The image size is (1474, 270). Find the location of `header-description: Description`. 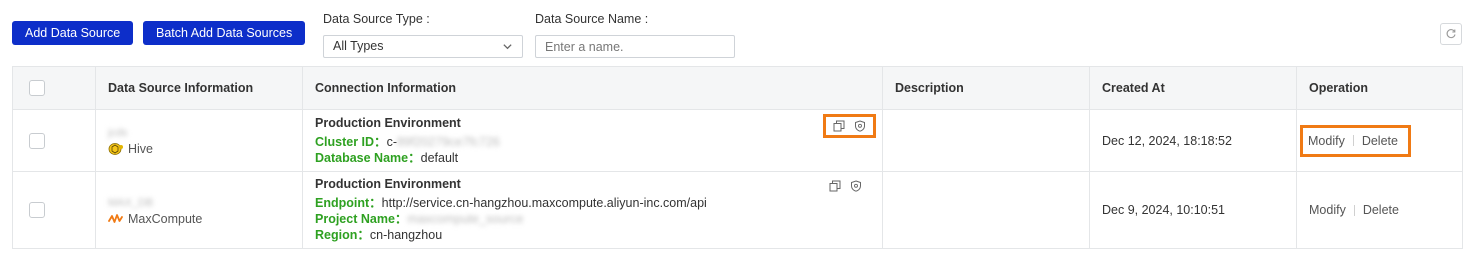

header-description: Description is located at coordinates (986, 88).